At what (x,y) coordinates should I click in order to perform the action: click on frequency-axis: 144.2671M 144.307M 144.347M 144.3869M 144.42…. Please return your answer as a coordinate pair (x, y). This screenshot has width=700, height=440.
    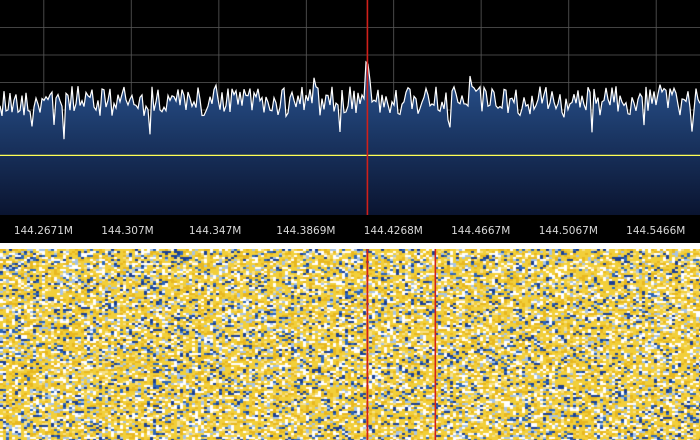
    Looking at the image, I should click on (350, 229).